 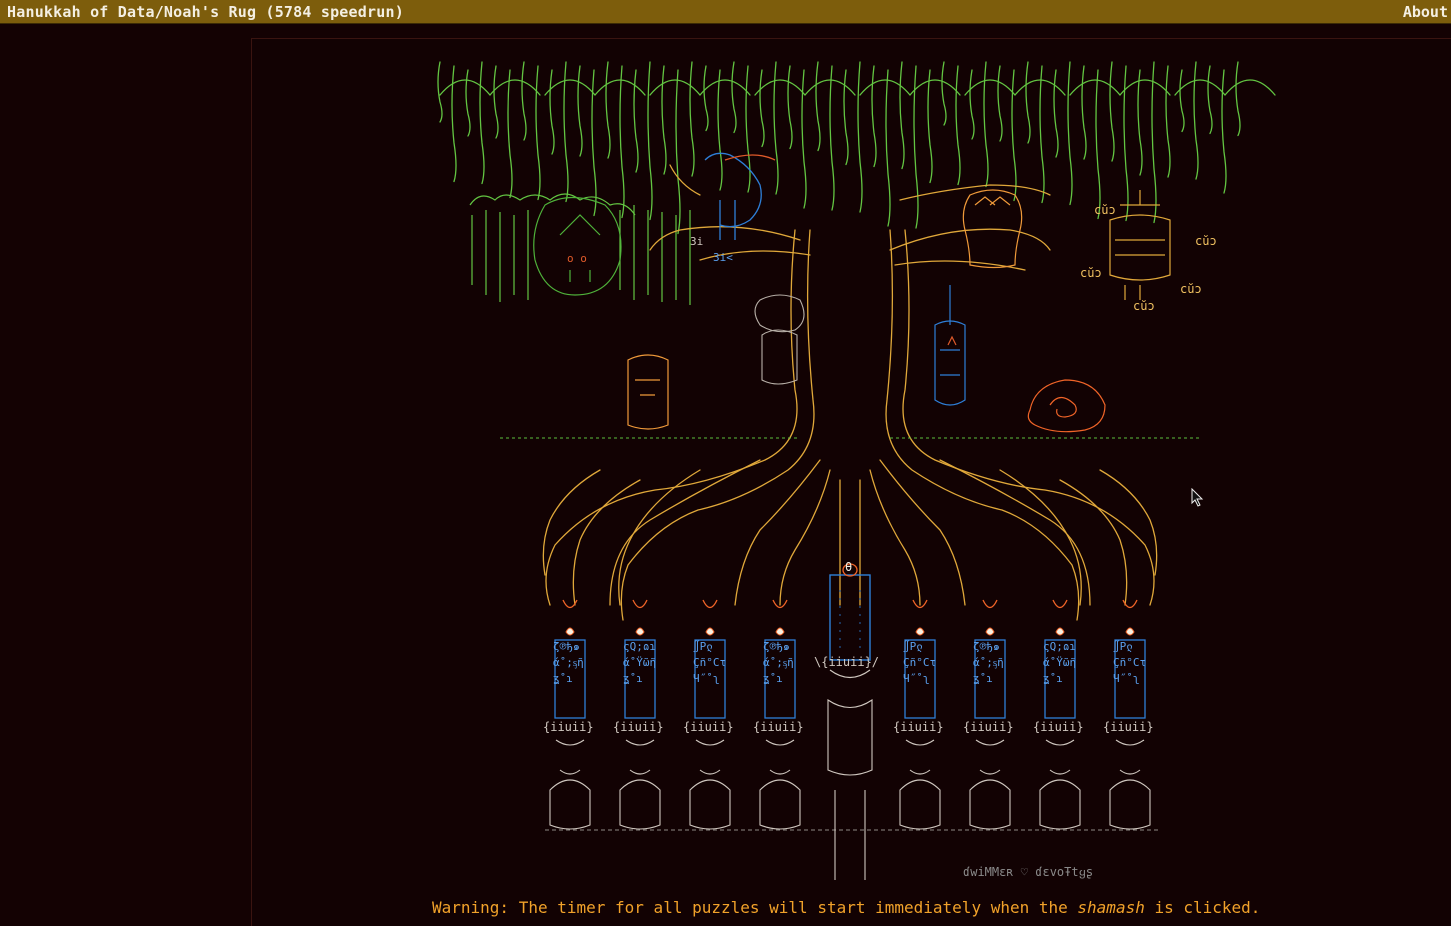 I want to click on warning-suffix: is clicked., so click(x=1202, y=907).